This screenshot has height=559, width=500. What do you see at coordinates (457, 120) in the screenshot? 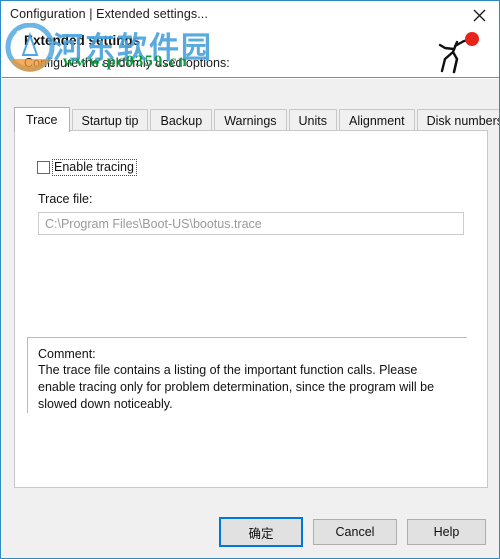
I see `tab-disk-numbers: Disk numbers` at bounding box center [457, 120].